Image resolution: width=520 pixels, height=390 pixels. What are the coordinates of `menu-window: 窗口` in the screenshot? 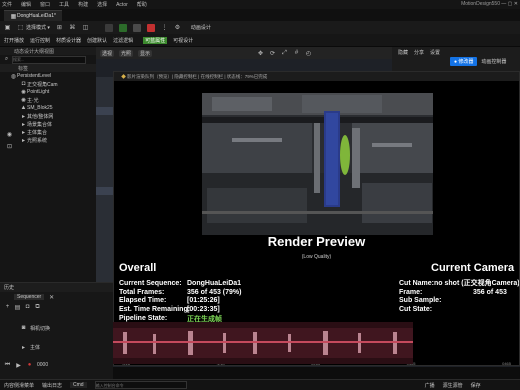 It's located at (45, 4).